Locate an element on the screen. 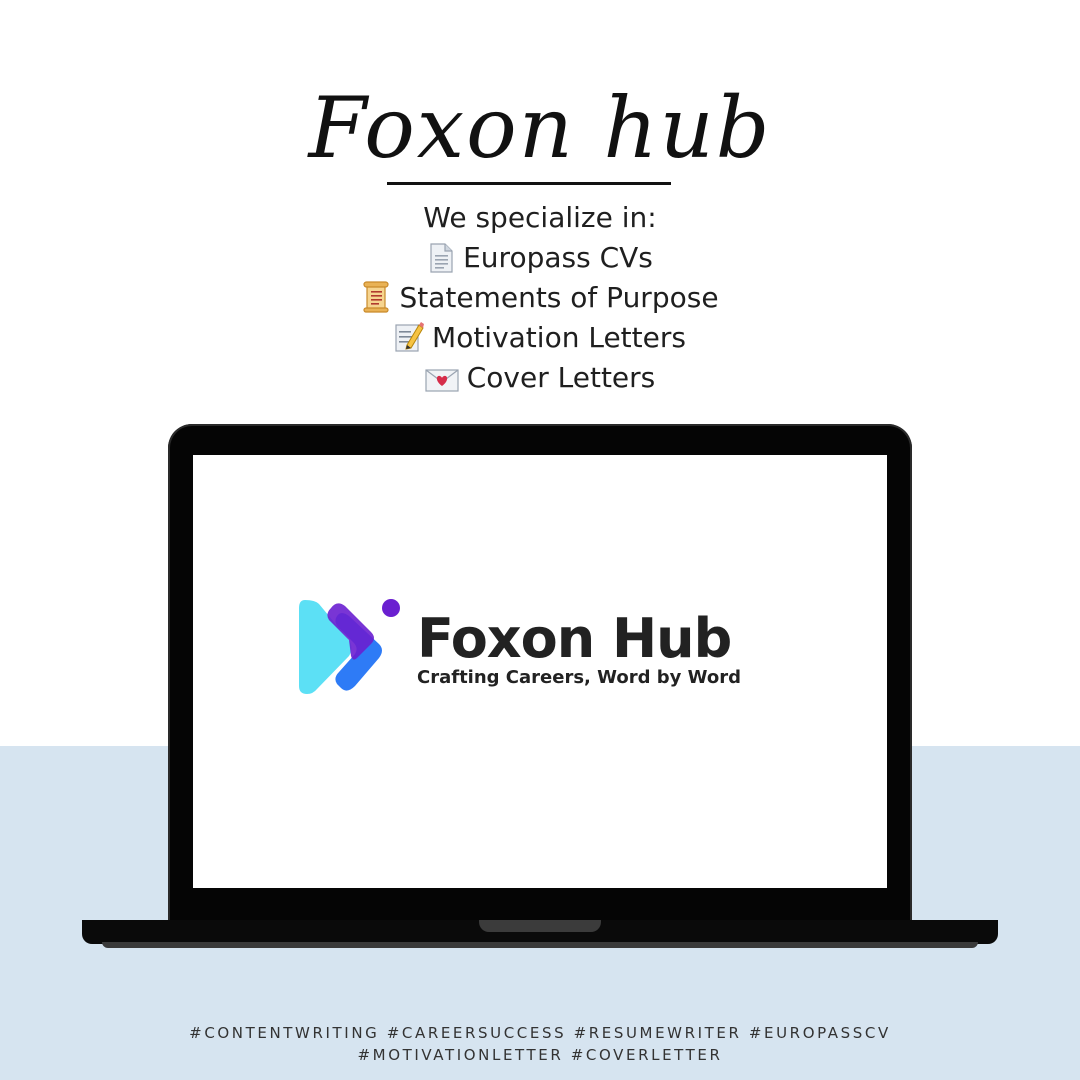 The width and height of the screenshot is (1080, 1080). service-label: Europass CVs is located at coordinates (558, 257).